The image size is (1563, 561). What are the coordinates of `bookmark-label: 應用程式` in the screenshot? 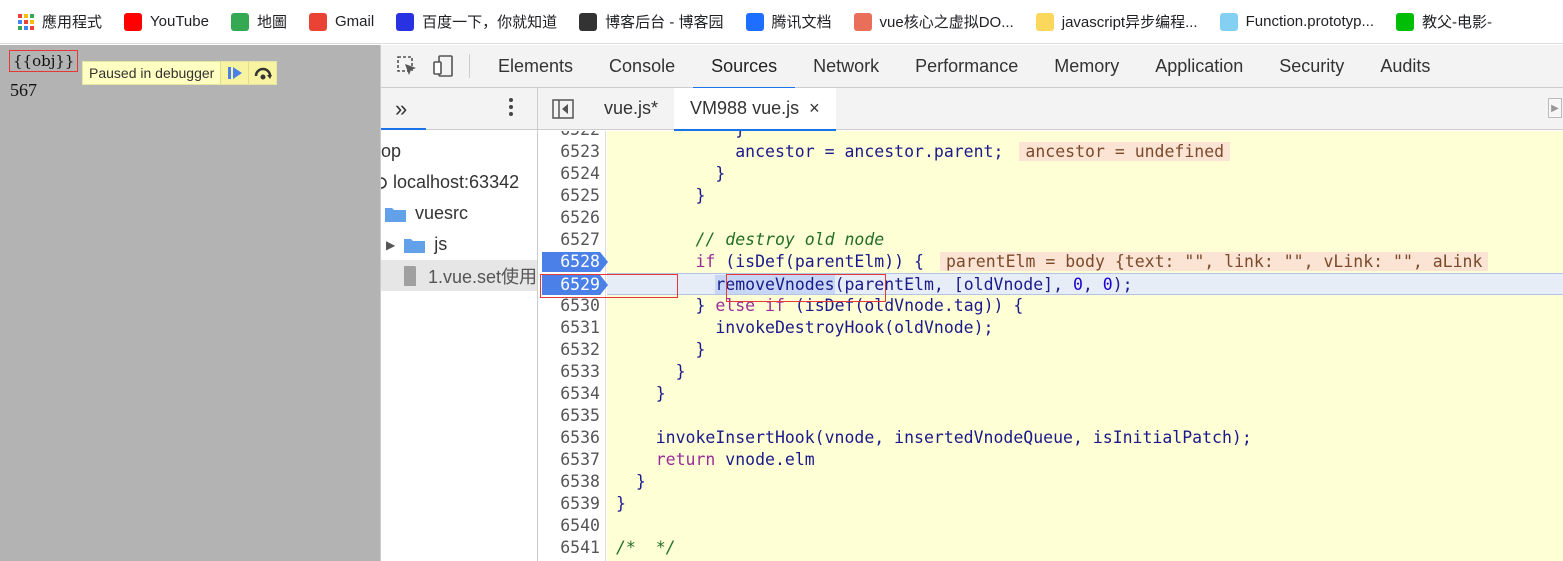 It's located at (72, 22).